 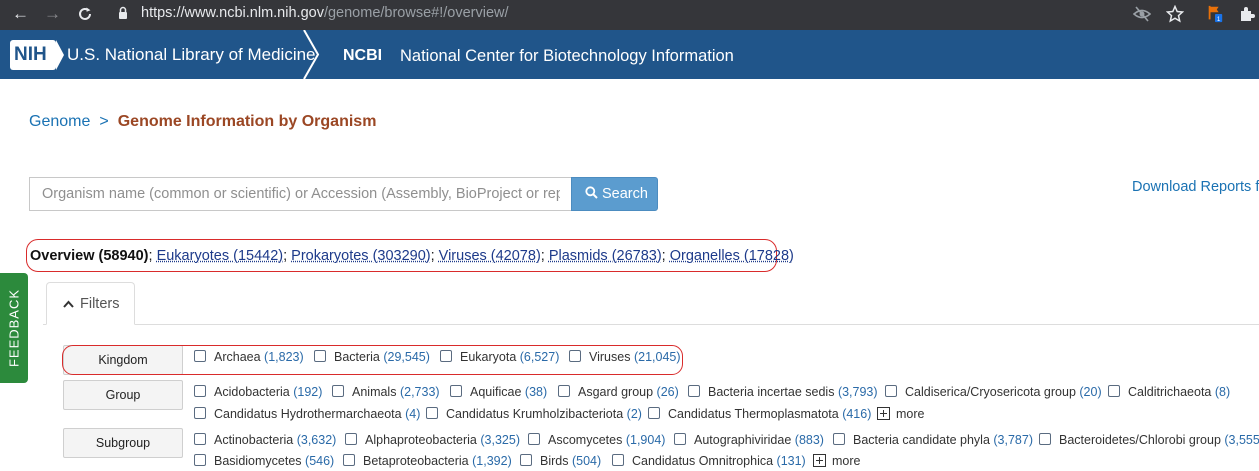 What do you see at coordinates (759, 414) in the screenshot?
I see `group-option: Candidatus Thermoplasmatota (416)` at bounding box center [759, 414].